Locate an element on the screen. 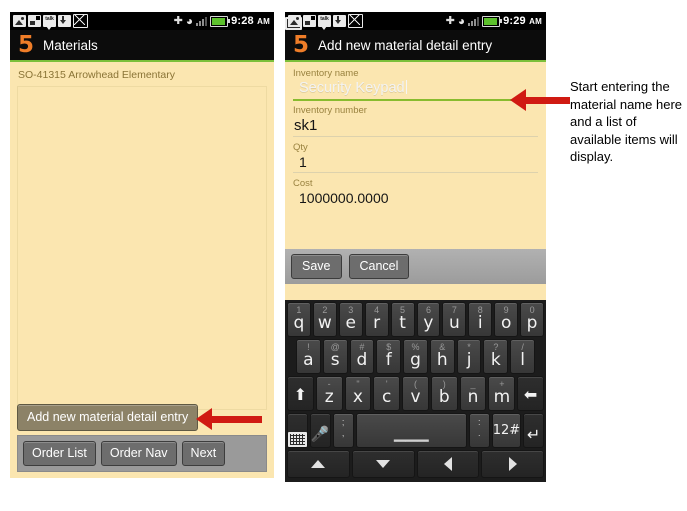 The width and height of the screenshot is (687, 511). key-o: 9o is located at coordinates (506, 319).